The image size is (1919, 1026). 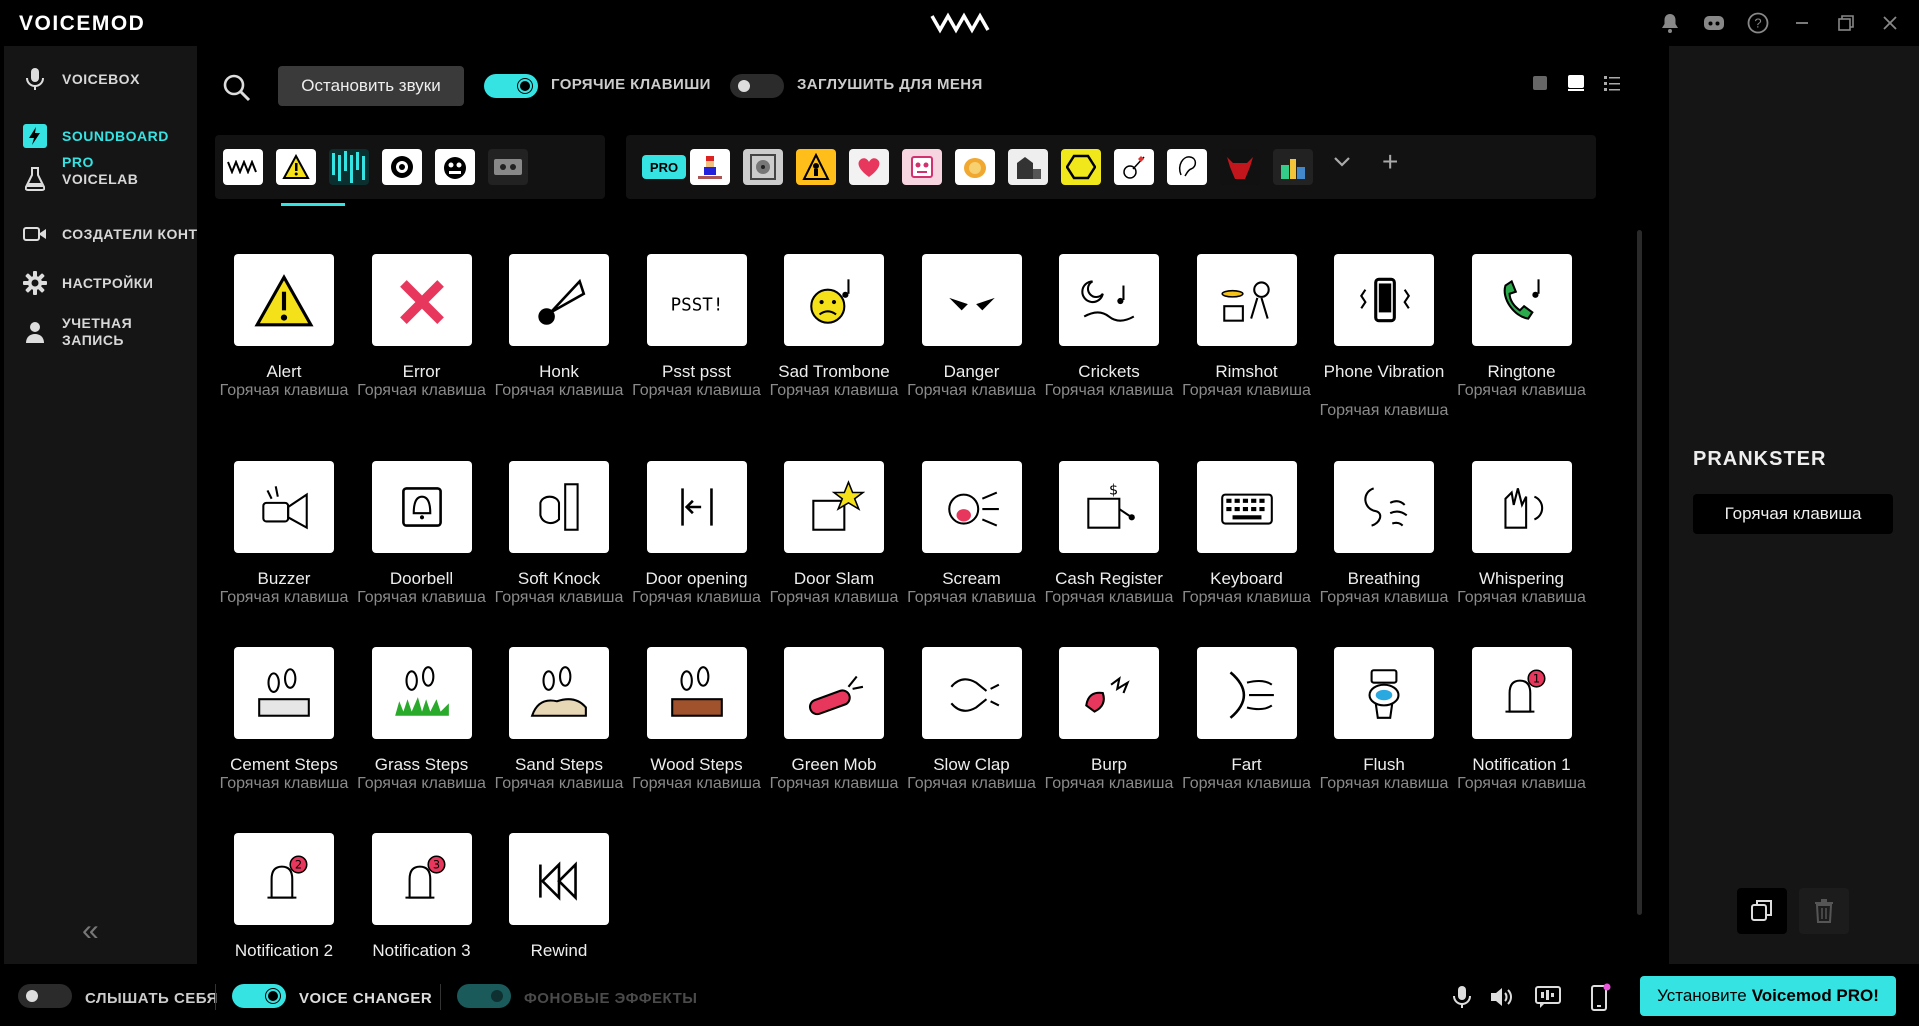 I want to click on sound-tile: Fart Горячая клавиша, so click(x=1251, y=732).